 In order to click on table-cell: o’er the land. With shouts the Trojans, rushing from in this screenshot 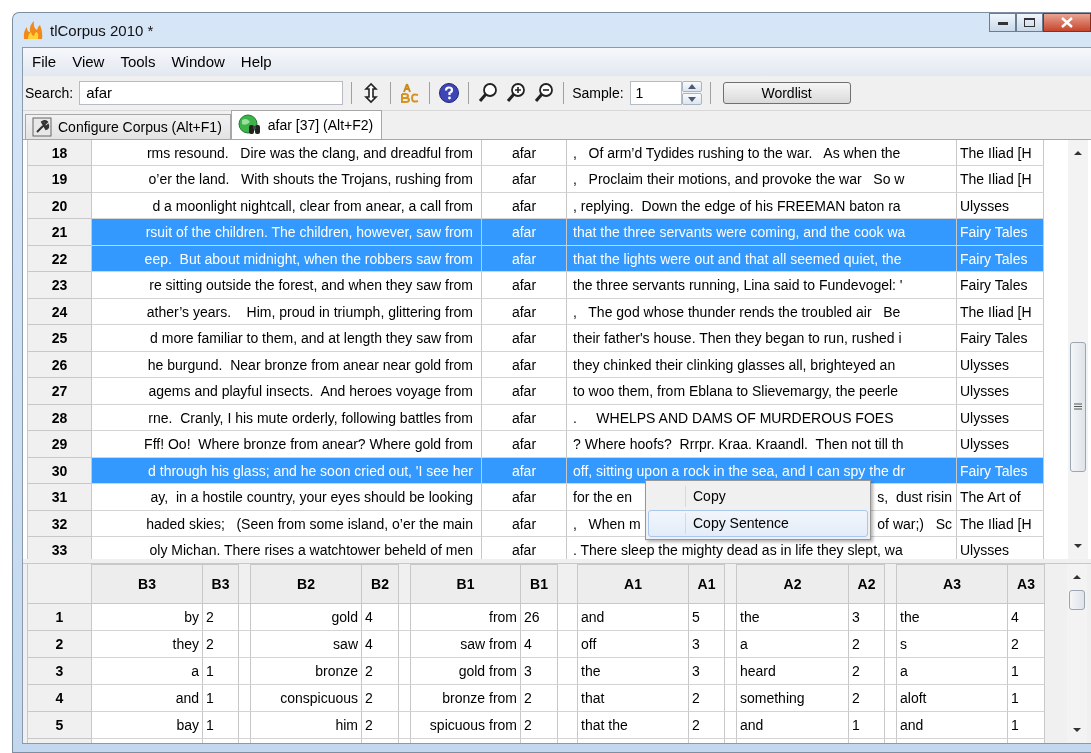, I will do `click(287, 179)`.